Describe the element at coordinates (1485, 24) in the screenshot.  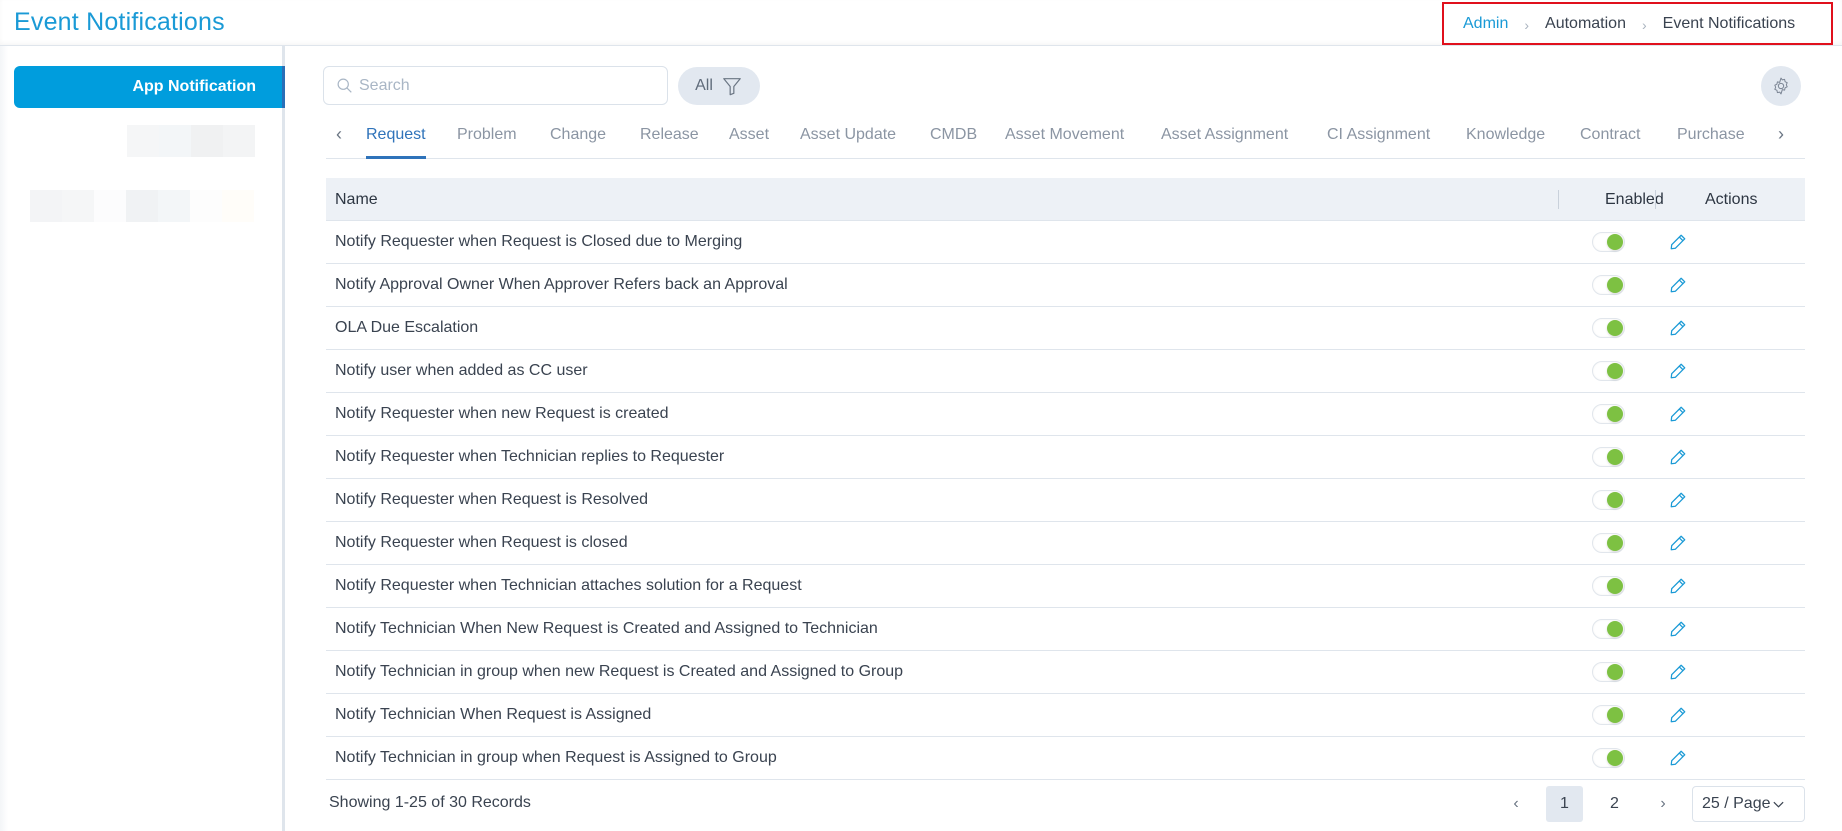
I see `breadcrumb-admin: Admin` at that location.